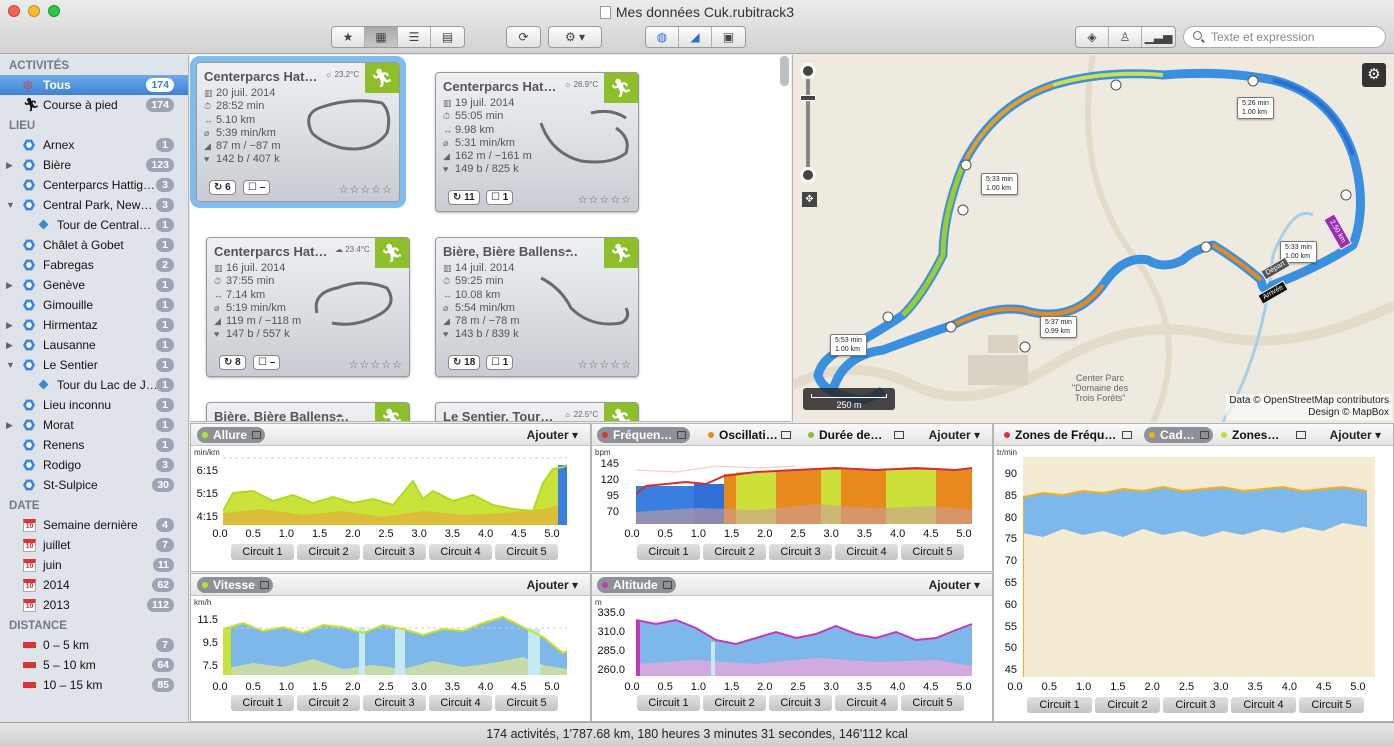 The height and width of the screenshot is (746, 1394). Describe the element at coordinates (1125, 37) in the screenshot. I see `person-icon: ♙` at that location.